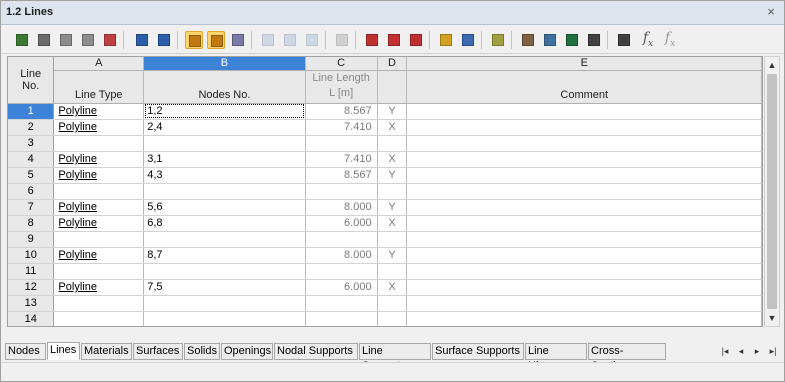 The width and height of the screenshot is (785, 382). I want to click on table-row: 4 Polyline 3,1 7.410 X, so click(385, 159).